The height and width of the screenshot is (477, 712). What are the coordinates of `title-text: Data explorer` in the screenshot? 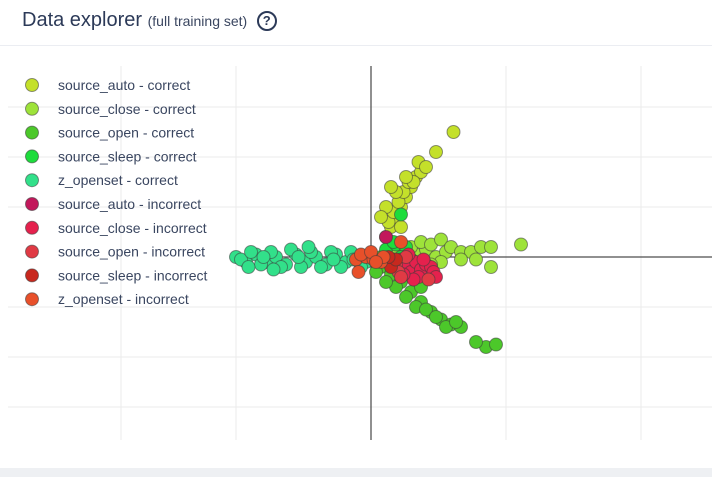 It's located at (82, 20).